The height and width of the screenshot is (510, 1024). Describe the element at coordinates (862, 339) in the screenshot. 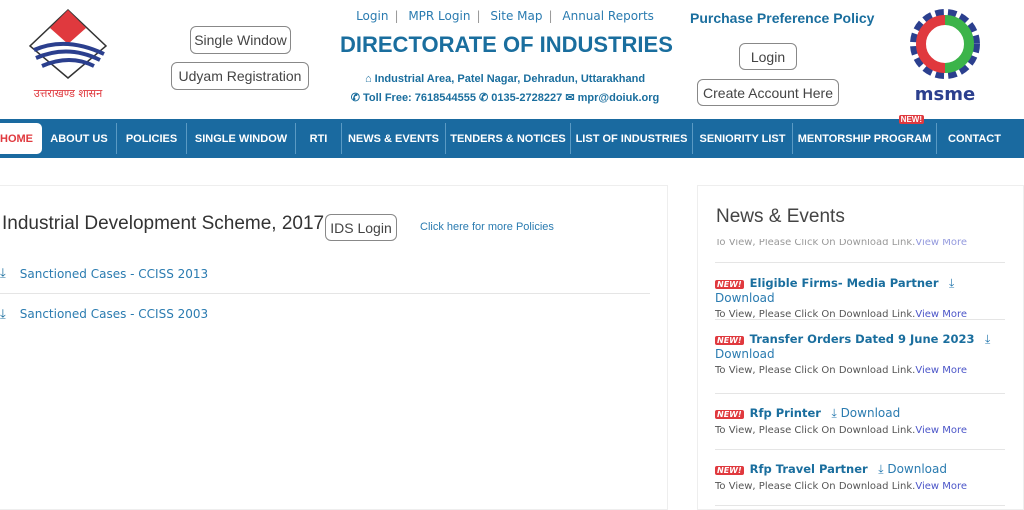

I see `news-item-title: Transfer Orders Dated 9 June 2023` at that location.